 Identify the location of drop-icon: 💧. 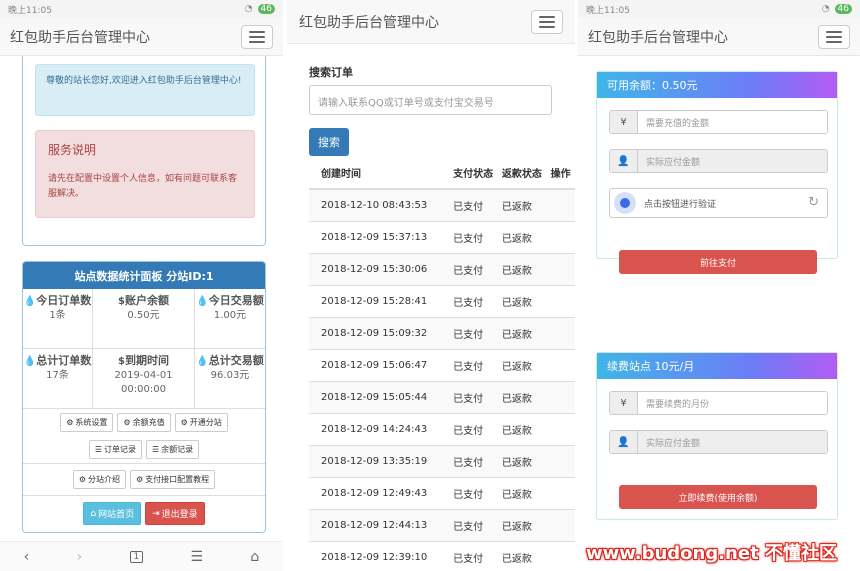
(30, 361).